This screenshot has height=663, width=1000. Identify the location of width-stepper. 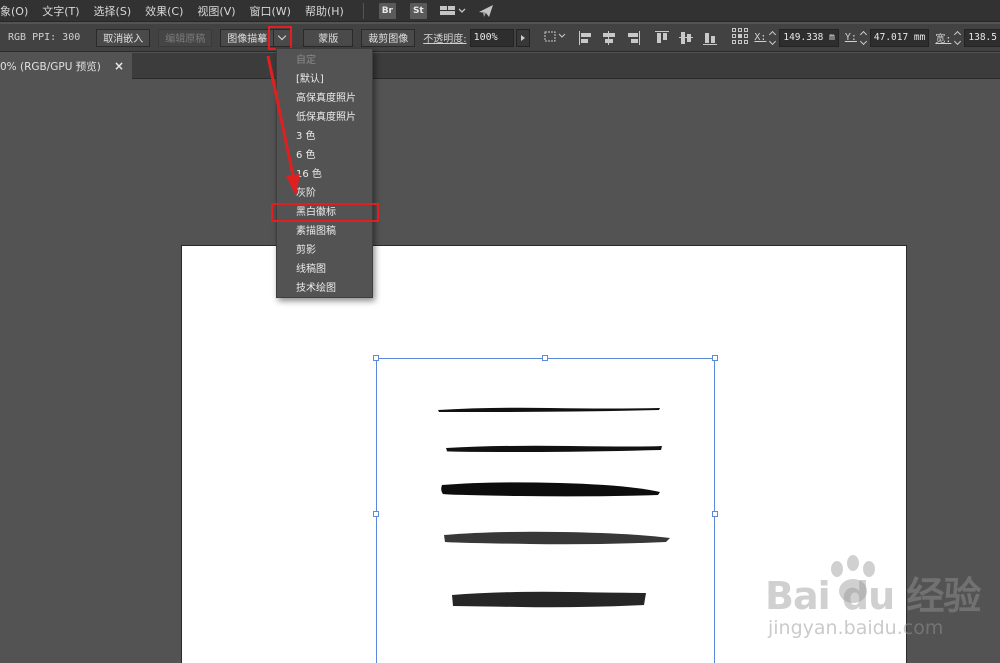
(957, 38).